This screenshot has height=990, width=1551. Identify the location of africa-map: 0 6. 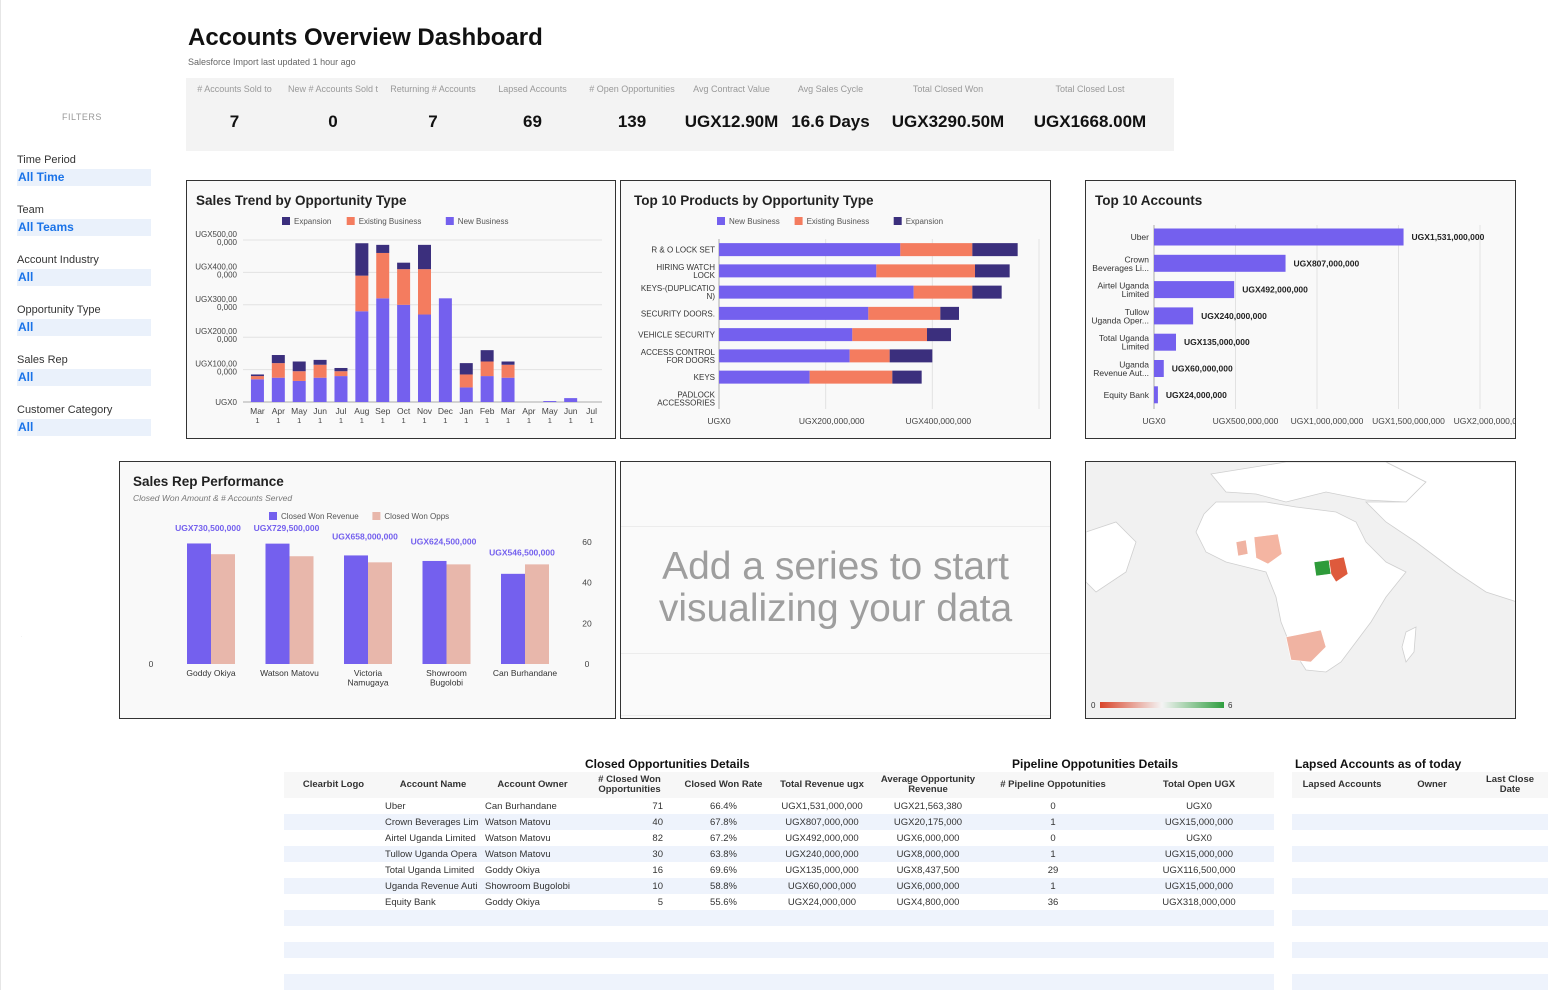
(1301, 590).